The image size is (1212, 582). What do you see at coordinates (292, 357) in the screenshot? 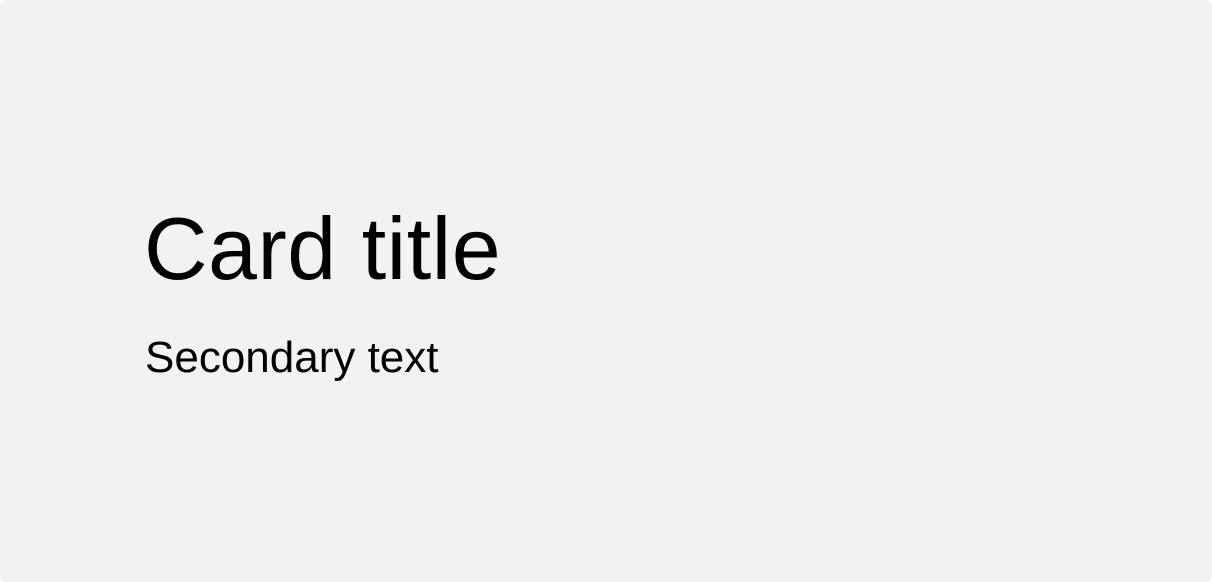
I see `card-secondary-text: Secondary text` at bounding box center [292, 357].